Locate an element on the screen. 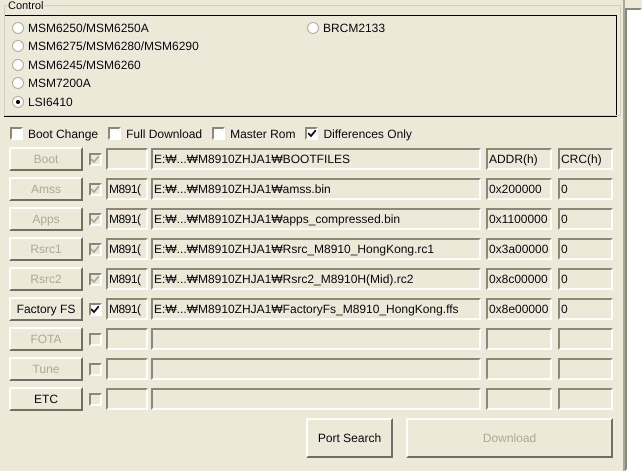  image-button: Factory FS is located at coordinates (46, 309).